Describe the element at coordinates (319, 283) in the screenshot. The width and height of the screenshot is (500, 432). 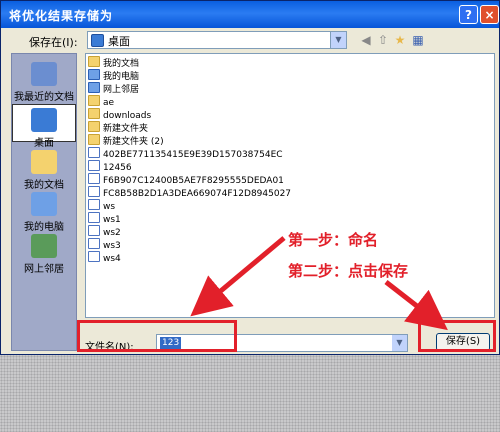
I see `annotation-arrows` at that location.